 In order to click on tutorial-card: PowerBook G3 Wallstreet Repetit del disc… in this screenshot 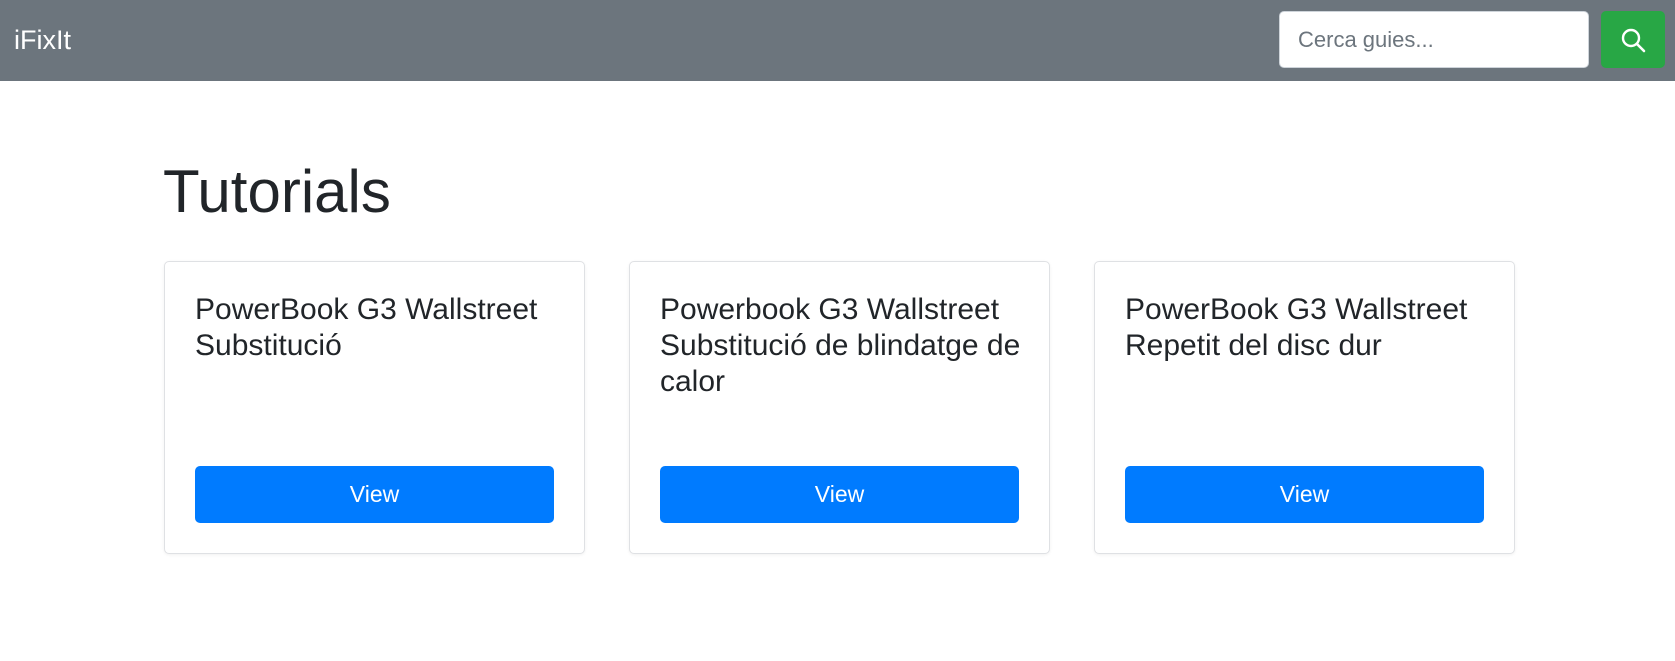, I will do `click(1304, 407)`.